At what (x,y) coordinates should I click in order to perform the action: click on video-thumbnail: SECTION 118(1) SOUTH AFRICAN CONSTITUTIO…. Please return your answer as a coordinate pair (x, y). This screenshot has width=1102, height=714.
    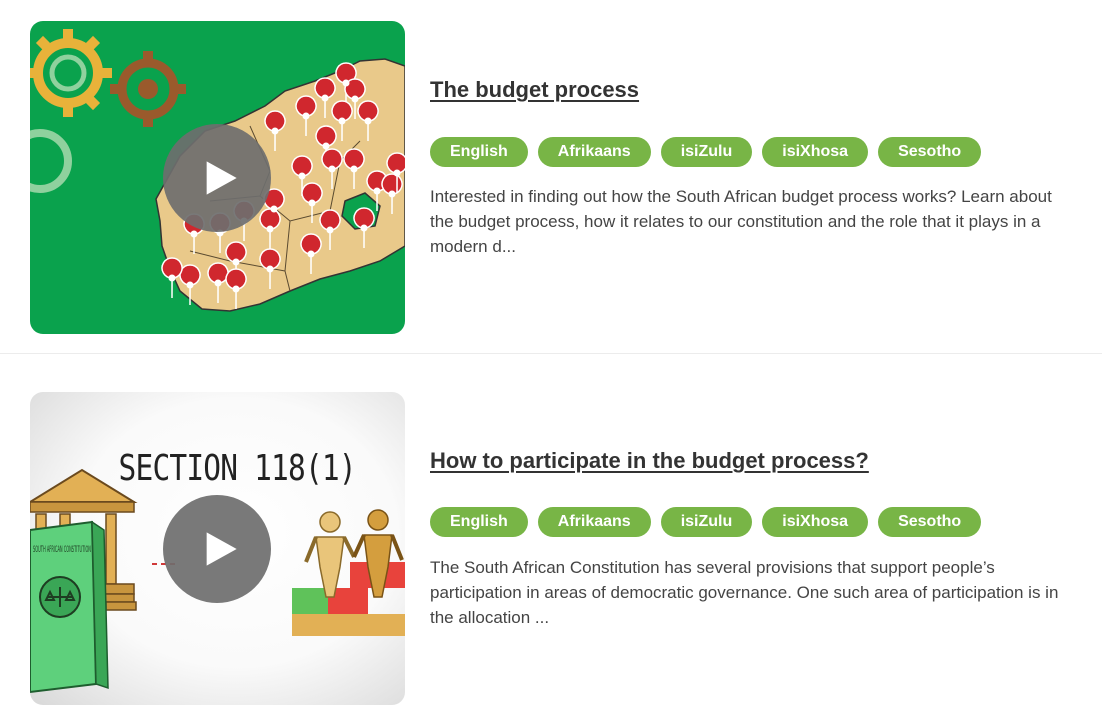
    Looking at the image, I should click on (217, 548).